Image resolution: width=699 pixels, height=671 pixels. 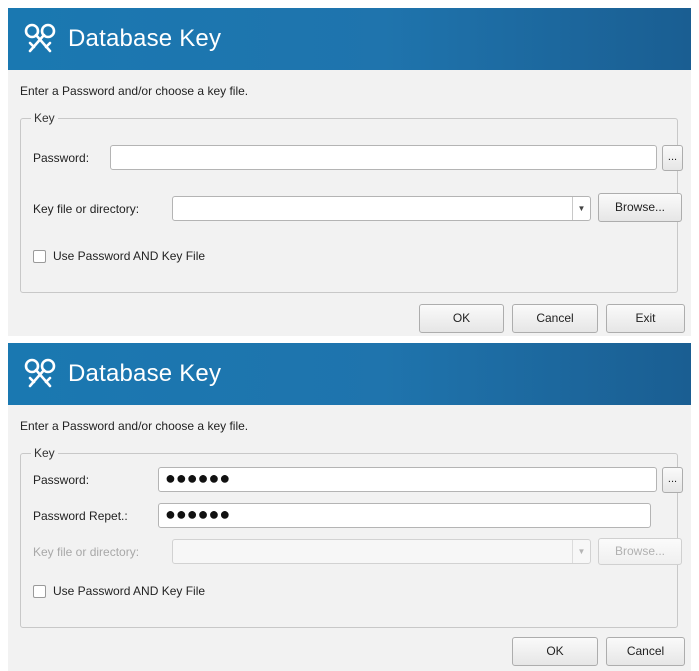 What do you see at coordinates (80, 516) in the screenshot?
I see `password-repeat-label: Password Repet.:` at bounding box center [80, 516].